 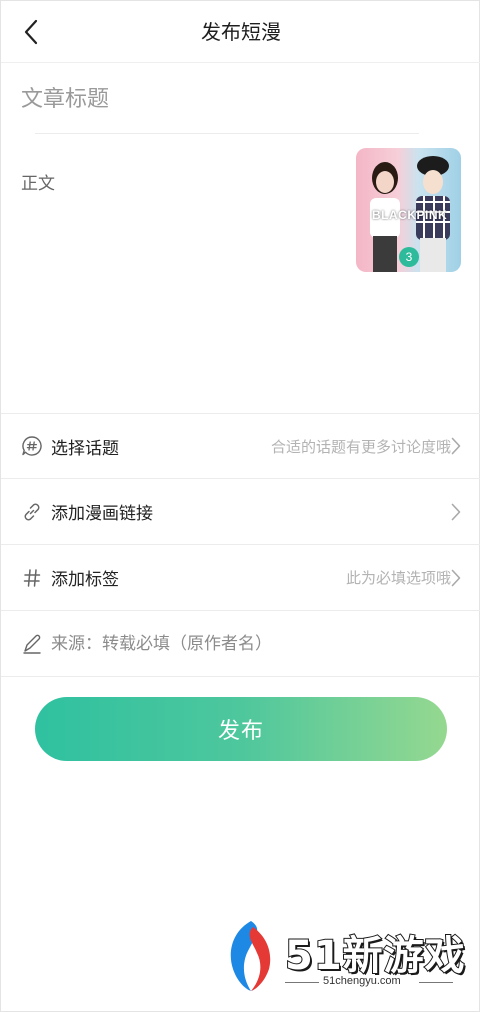 I want to click on topic-bubble-icon, so click(x=32, y=446).